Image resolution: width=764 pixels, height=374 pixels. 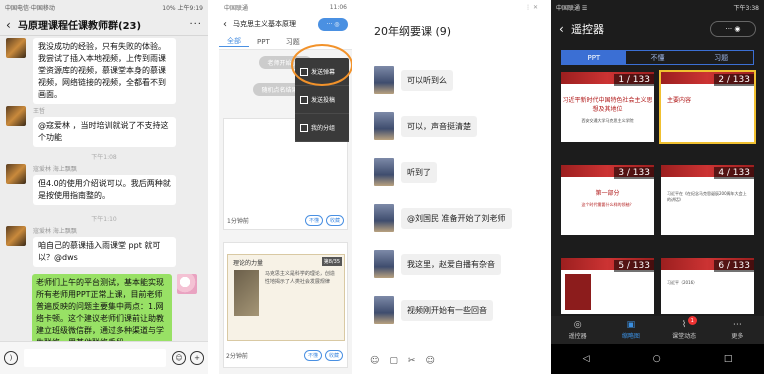 What do you see at coordinates (304, 127) in the screenshot?
I see `group-icon` at bounding box center [304, 127].